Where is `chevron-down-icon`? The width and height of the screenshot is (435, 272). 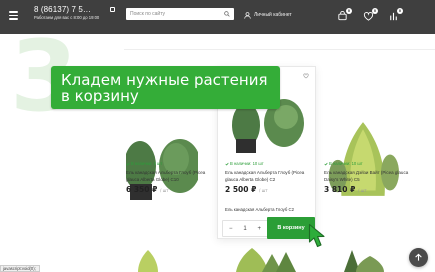
chevron-down-icon is located at coordinates (112, 9).